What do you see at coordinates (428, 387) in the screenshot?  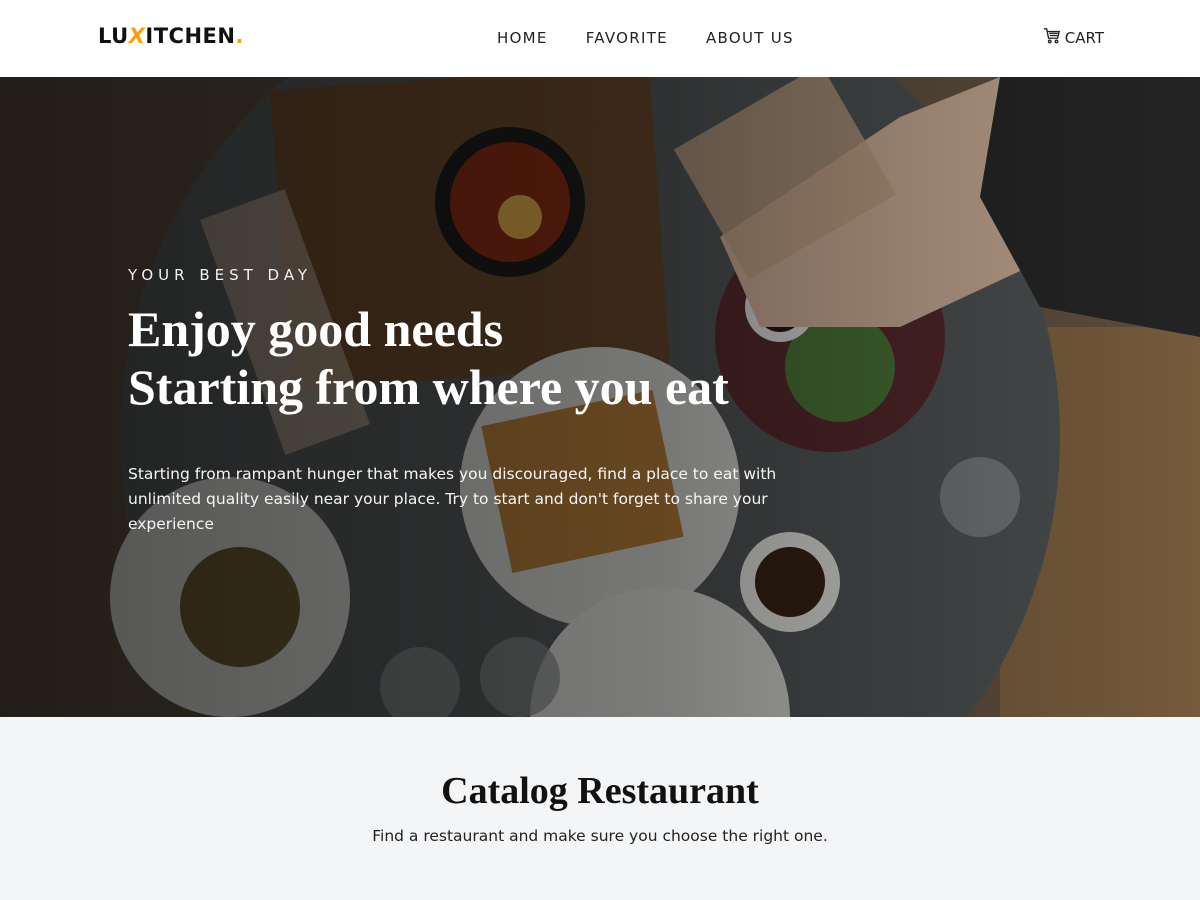 I see `hero-headline-line-2: Starting from where you eat` at bounding box center [428, 387].